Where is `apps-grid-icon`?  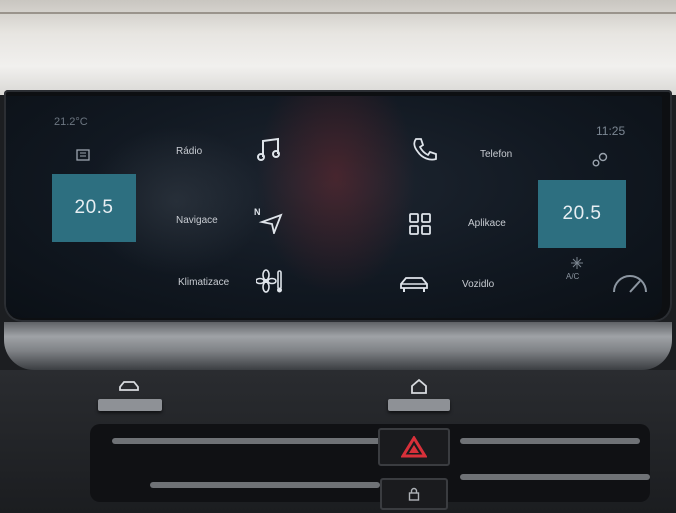 apps-grid-icon is located at coordinates (420, 226).